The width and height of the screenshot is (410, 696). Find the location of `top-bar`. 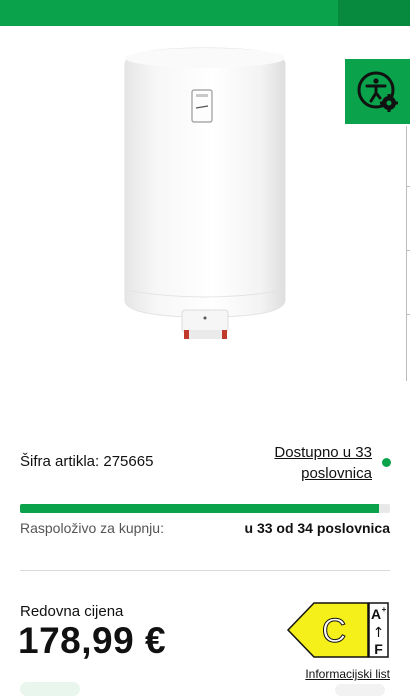

top-bar is located at coordinates (205, 13).